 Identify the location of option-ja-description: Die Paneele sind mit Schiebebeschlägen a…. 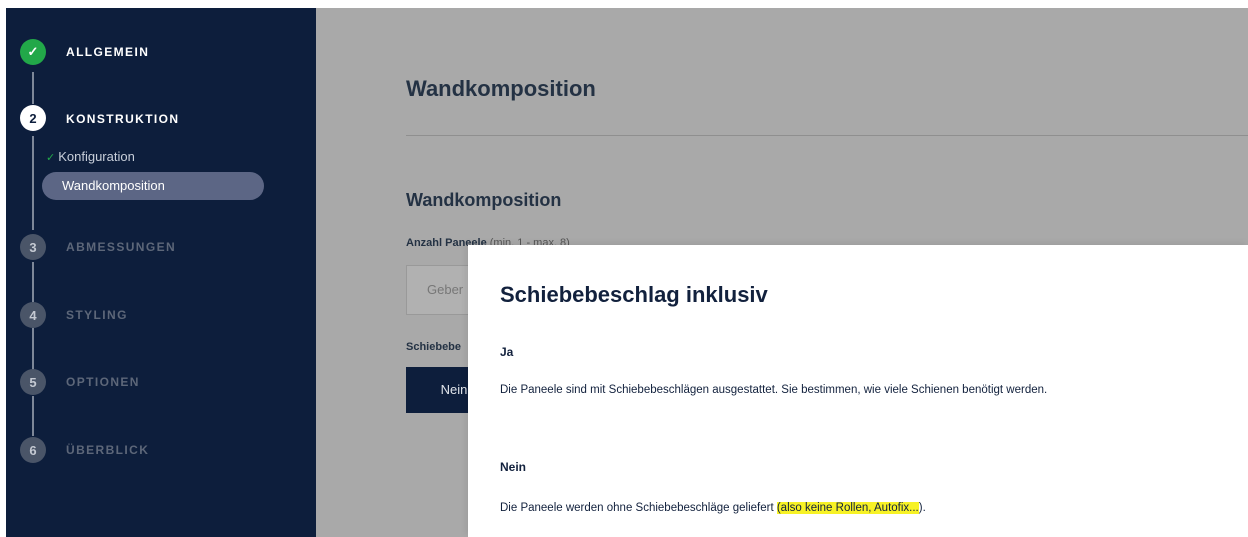
(774, 390).